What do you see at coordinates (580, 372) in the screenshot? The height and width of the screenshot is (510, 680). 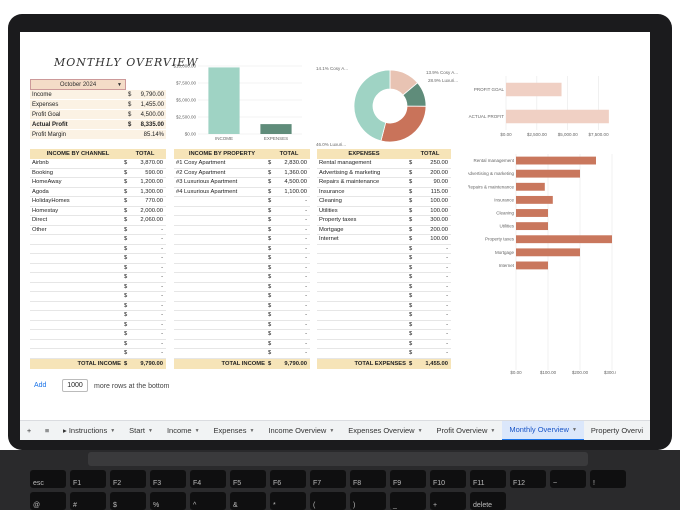 I see `x-tick-label: $200.00` at bounding box center [580, 372].